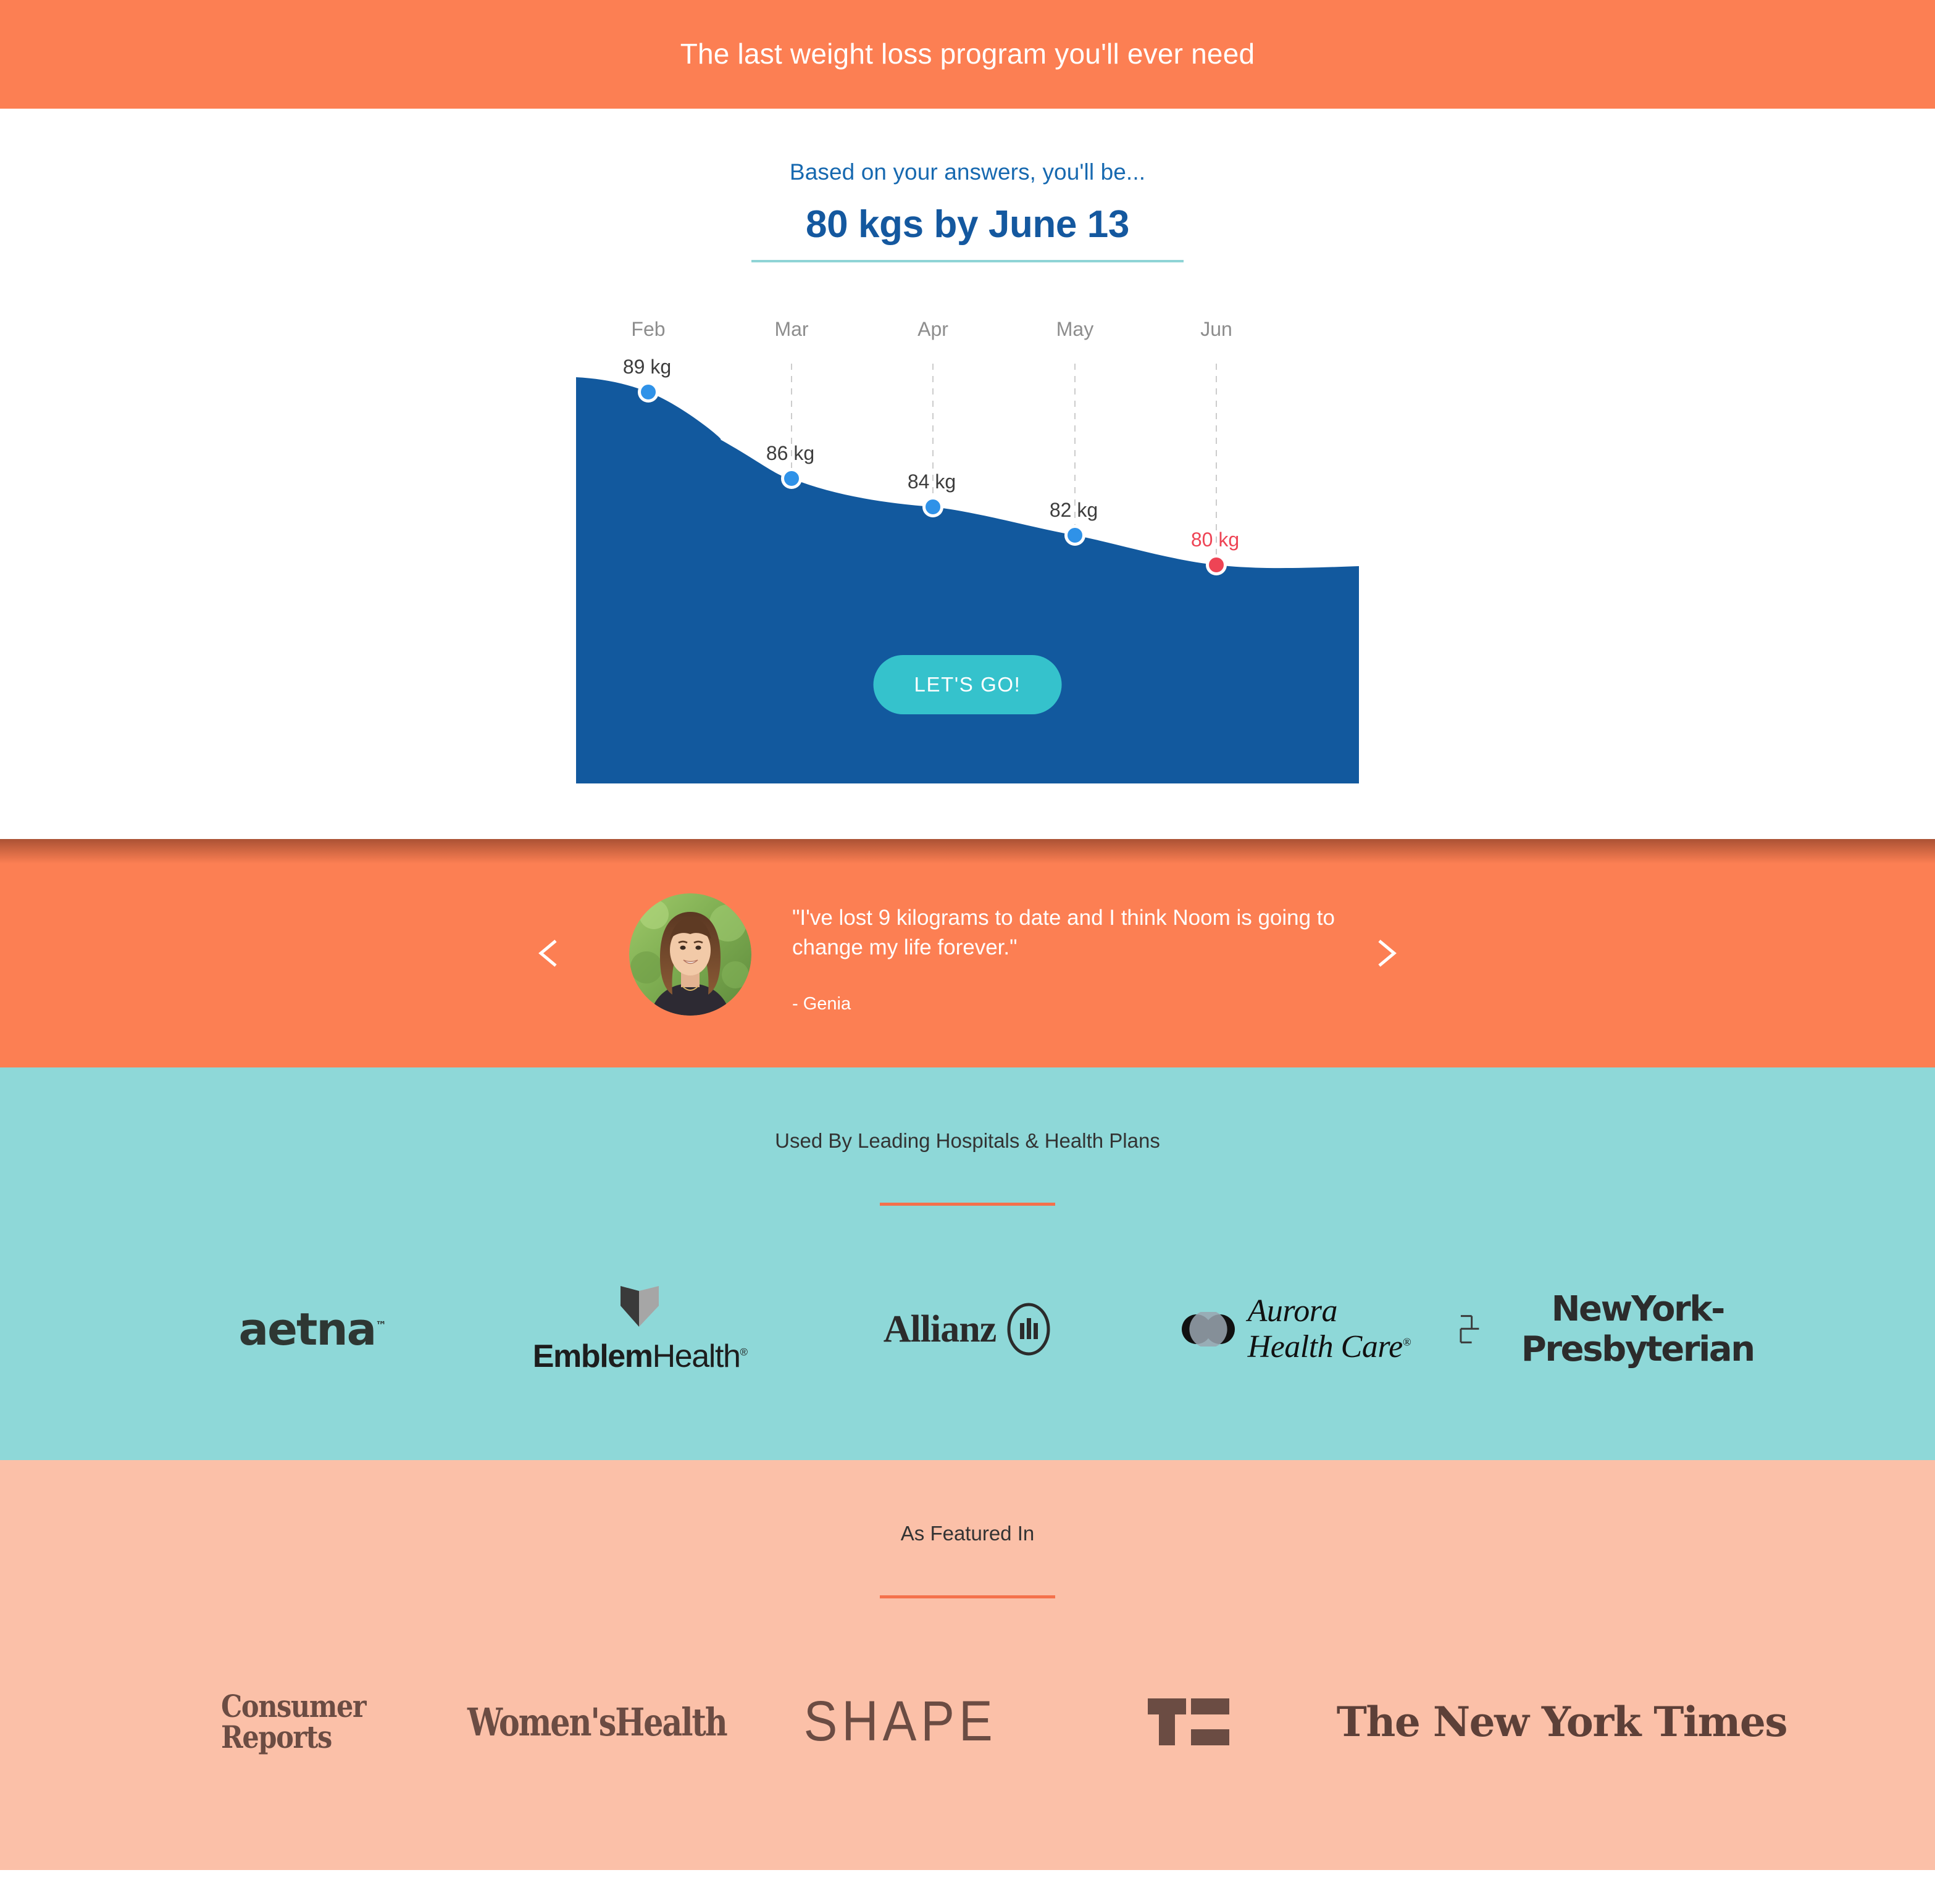  I want to click on chart-plot-area: 89 kg 86 kg 84 kg 82 kg 80 kg LET'S GO!, so click(967, 569).